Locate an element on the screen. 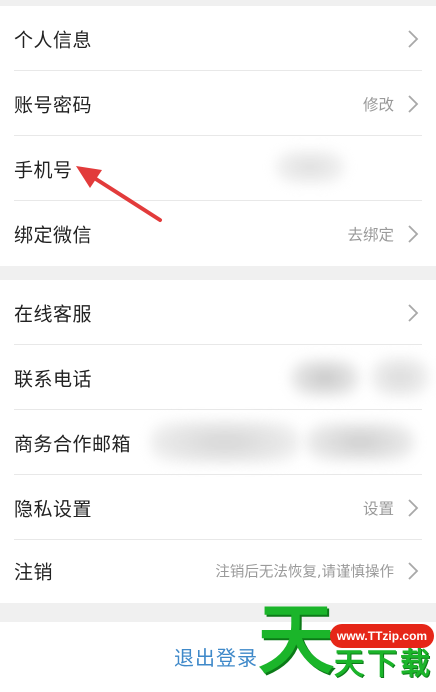  business-email-row: 商务合作邮箱 is located at coordinates (218, 442).